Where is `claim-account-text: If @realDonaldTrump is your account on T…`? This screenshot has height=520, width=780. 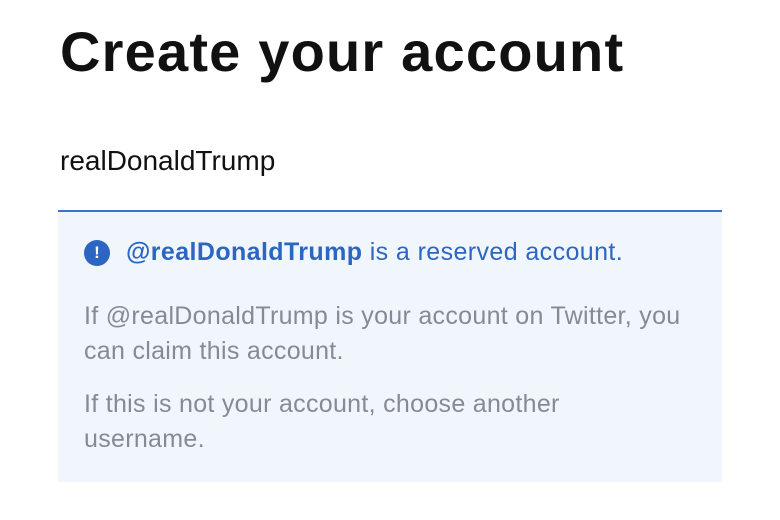 claim-account-text: If @realDonaldTrump is your account on T… is located at coordinates (382, 333).